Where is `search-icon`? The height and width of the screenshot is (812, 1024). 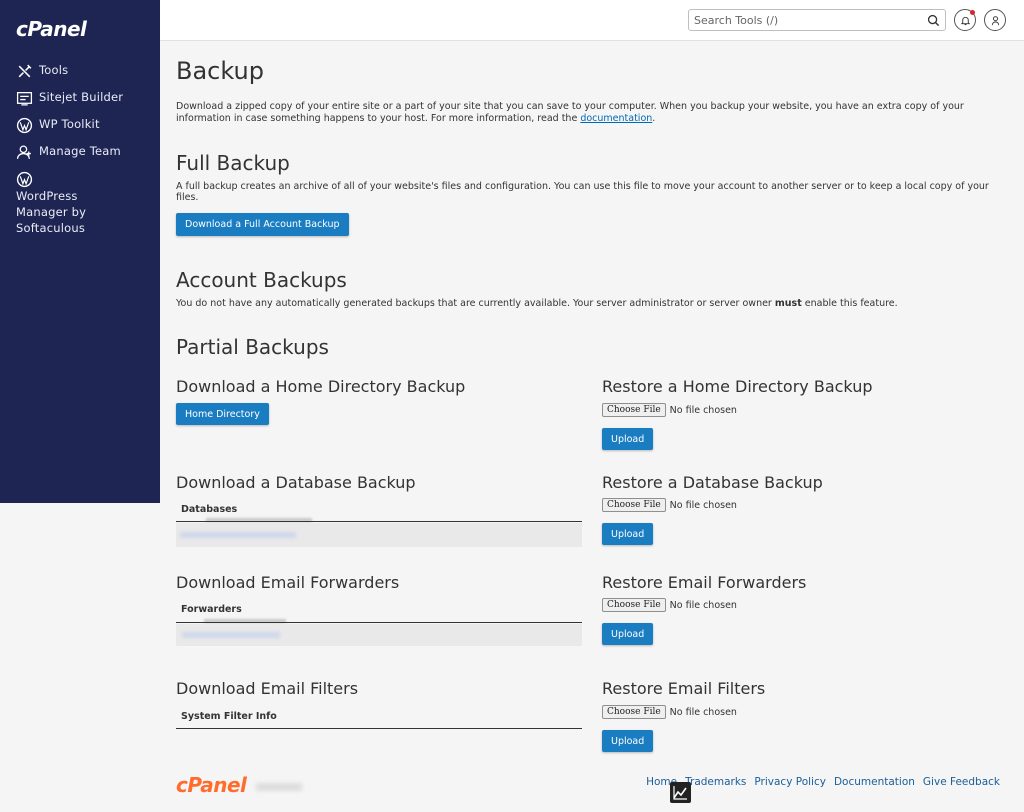
search-icon is located at coordinates (933, 20).